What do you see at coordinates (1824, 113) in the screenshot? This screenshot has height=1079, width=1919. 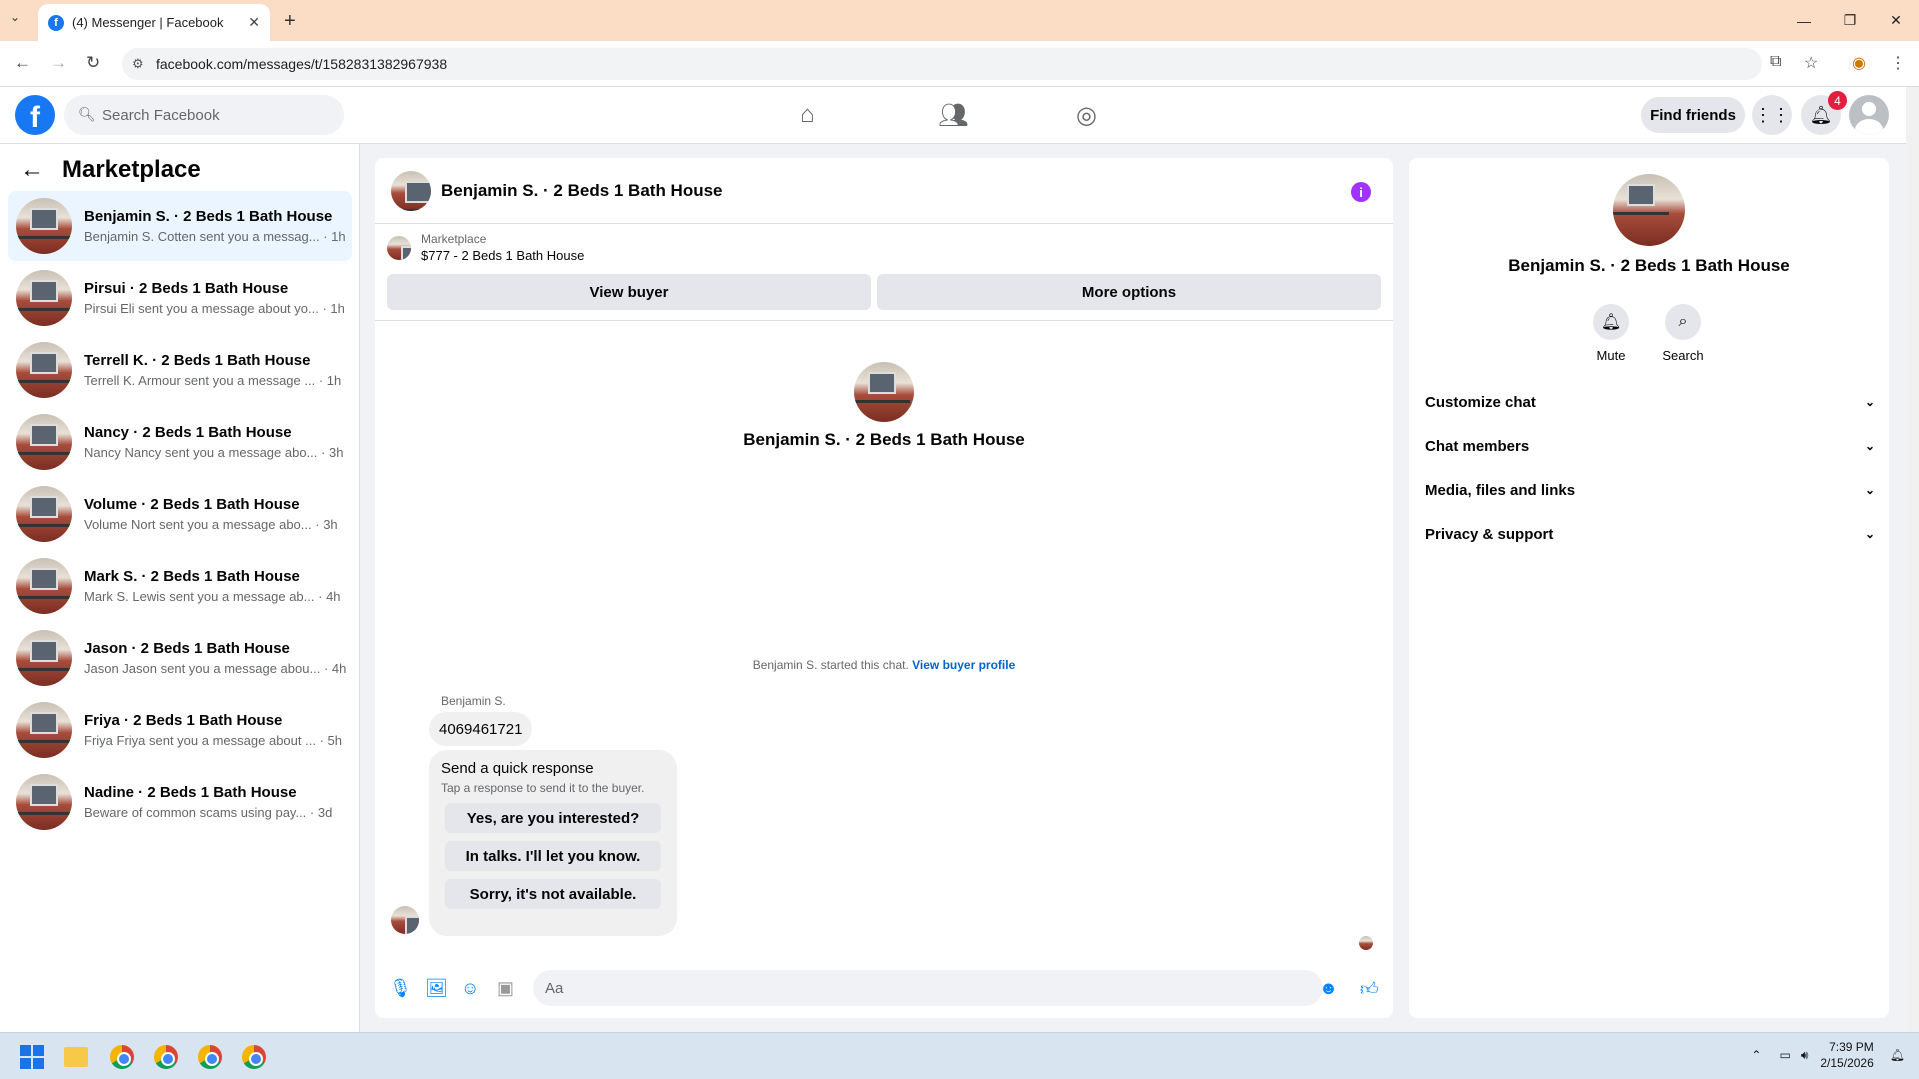 I see `notifications-bell-icon: 🔔︎ 4` at bounding box center [1824, 113].